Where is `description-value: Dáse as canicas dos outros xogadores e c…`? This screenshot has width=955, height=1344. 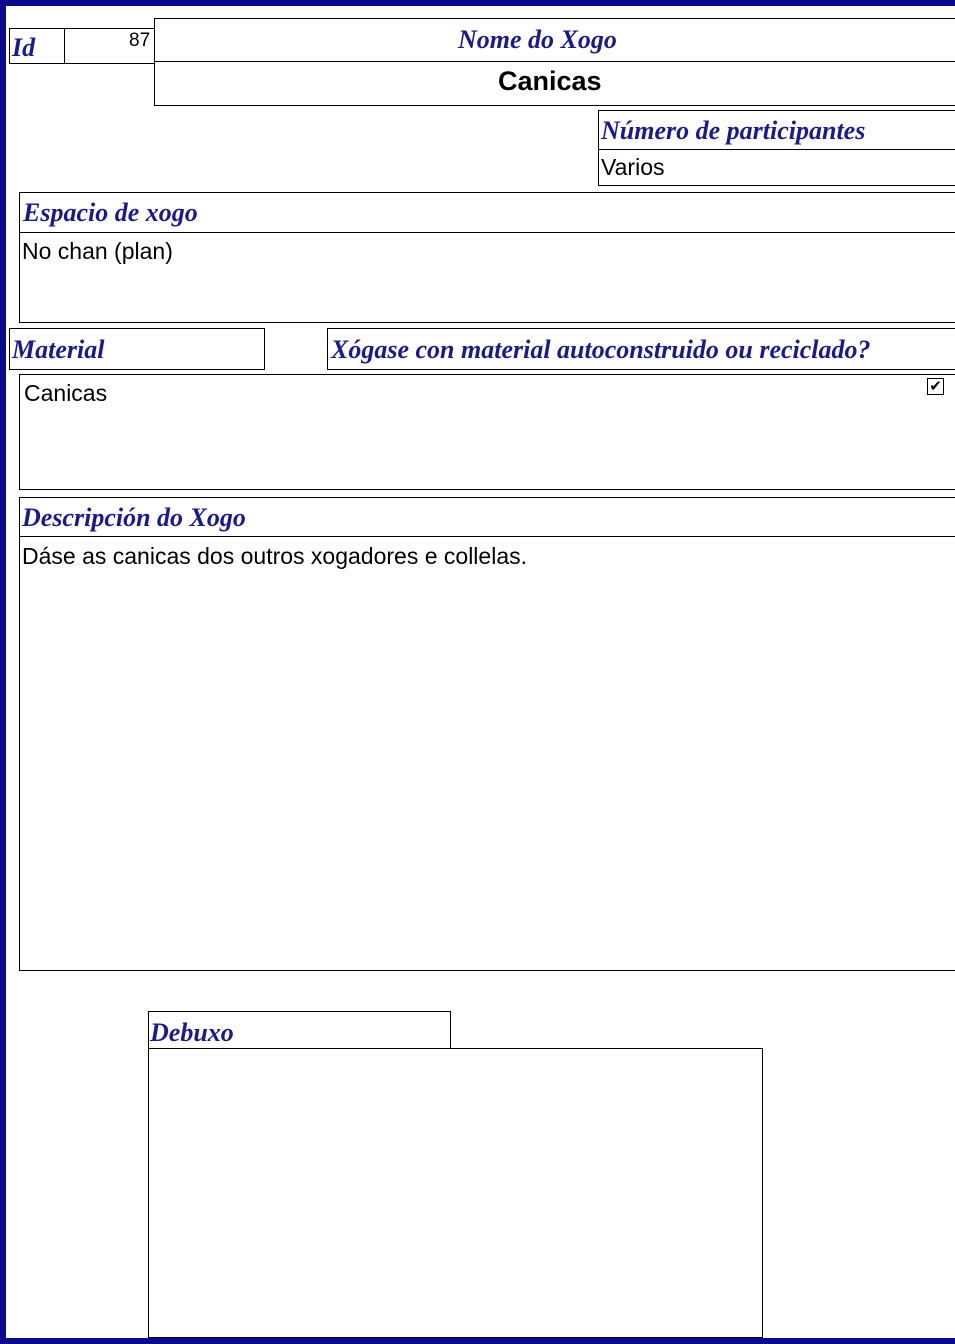
description-value: Dáse as canicas dos outros xogadores e c… is located at coordinates (275, 556).